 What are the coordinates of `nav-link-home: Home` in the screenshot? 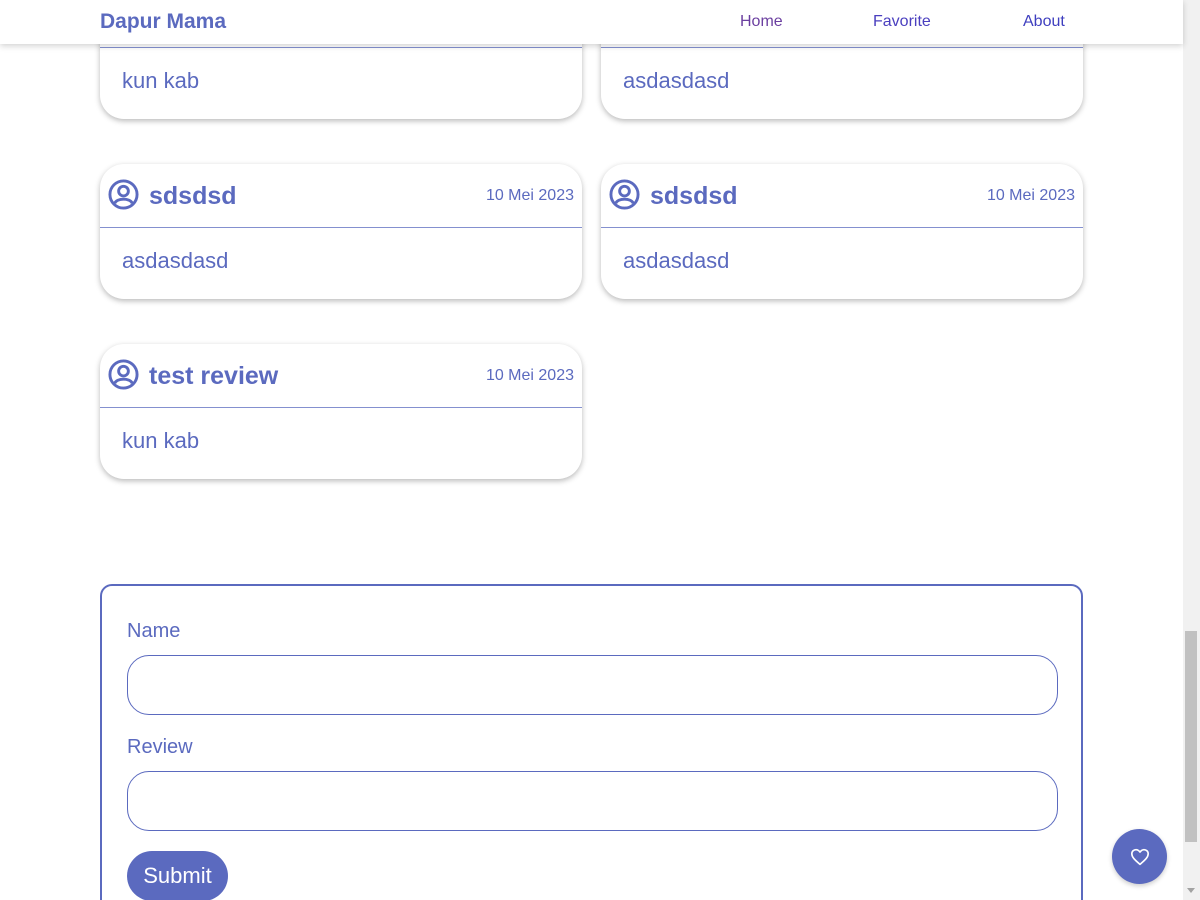 It's located at (761, 22).